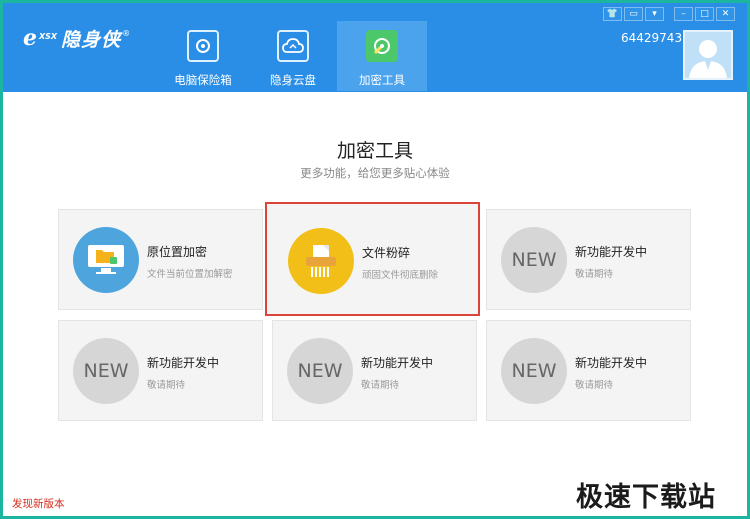  What do you see at coordinates (708, 55) in the screenshot?
I see `user-avatar-icon` at bounding box center [708, 55].